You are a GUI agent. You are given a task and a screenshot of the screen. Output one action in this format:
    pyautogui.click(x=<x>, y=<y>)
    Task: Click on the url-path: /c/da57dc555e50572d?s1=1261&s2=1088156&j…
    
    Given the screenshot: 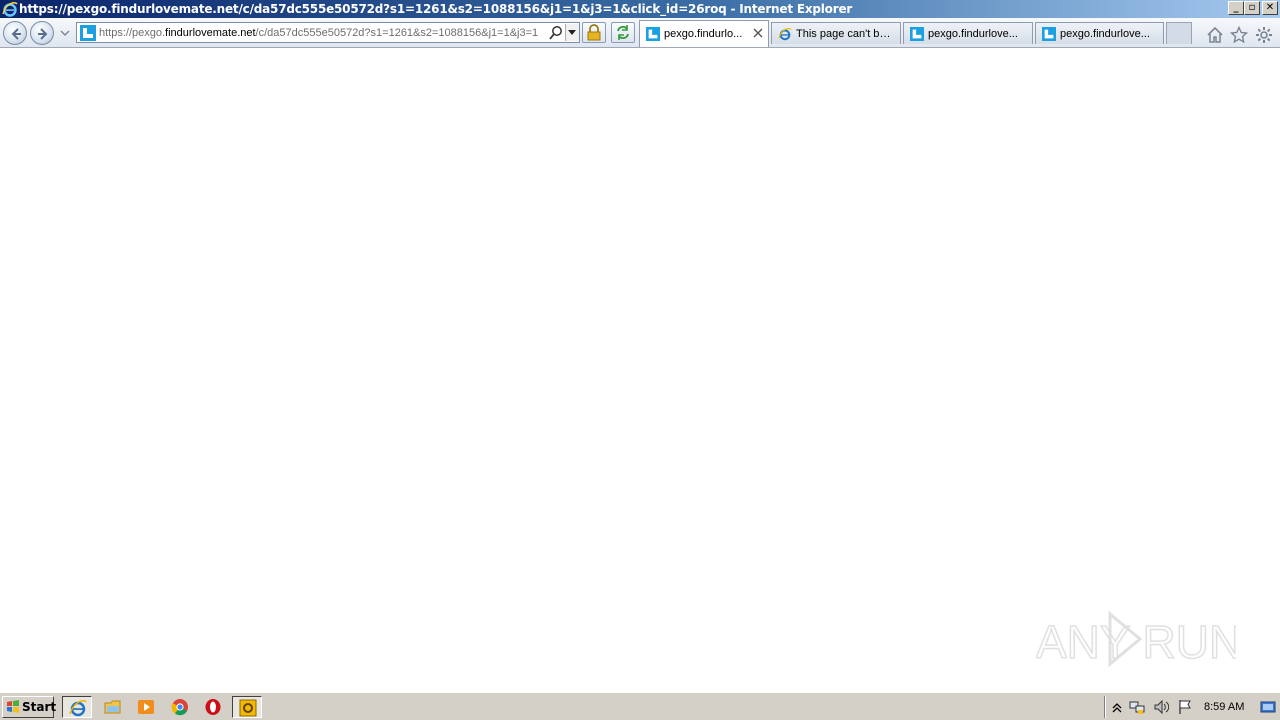 What is the action you would take?
    pyautogui.click(x=397, y=33)
    